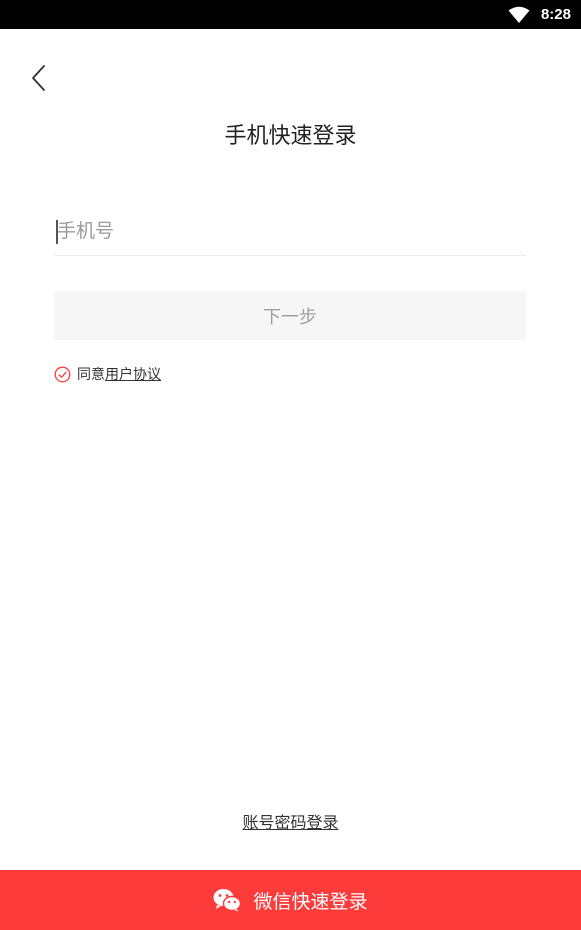 Image resolution: width=581 pixels, height=930 pixels. I want to click on back-button, so click(38, 78).